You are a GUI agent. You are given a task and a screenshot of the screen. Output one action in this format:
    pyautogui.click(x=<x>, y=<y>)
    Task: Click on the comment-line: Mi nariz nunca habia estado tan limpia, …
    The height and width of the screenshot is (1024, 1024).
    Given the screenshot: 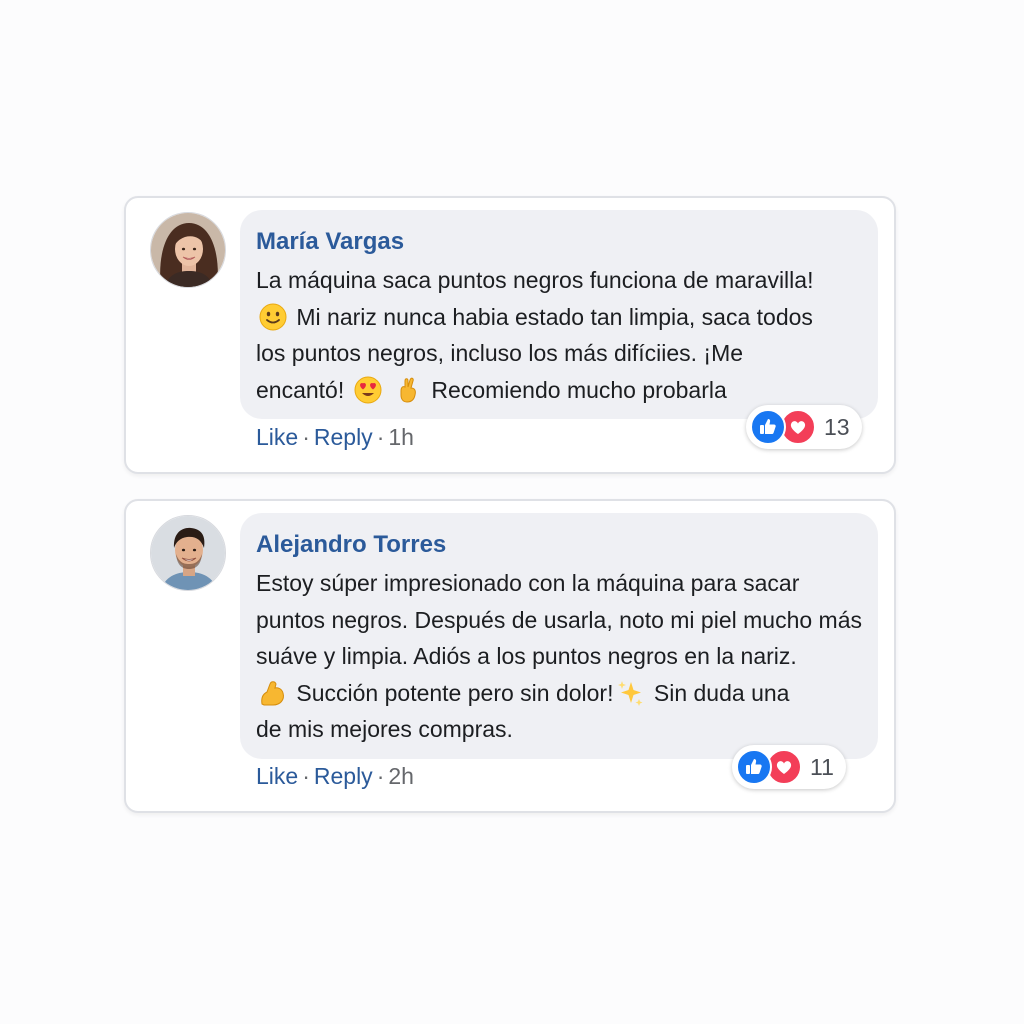 What is the action you would take?
    pyautogui.click(x=562, y=317)
    